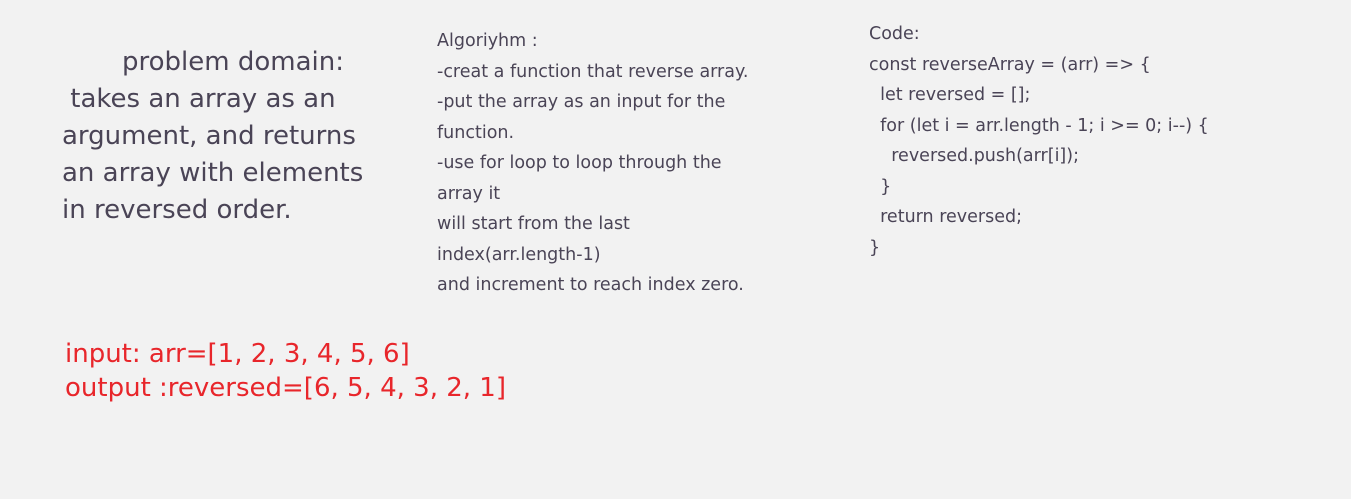  Describe the element at coordinates (579, 163) in the screenshot. I see `algorithm-step: -use for loop to loop through the` at that location.